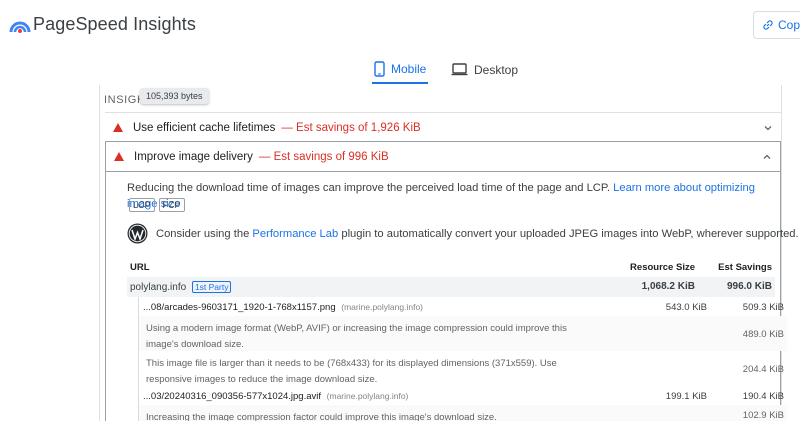 This screenshot has height=421, width=800. What do you see at coordinates (323, 156) in the screenshot?
I see `audit-savings: — Est savings of 996 KiB` at bounding box center [323, 156].